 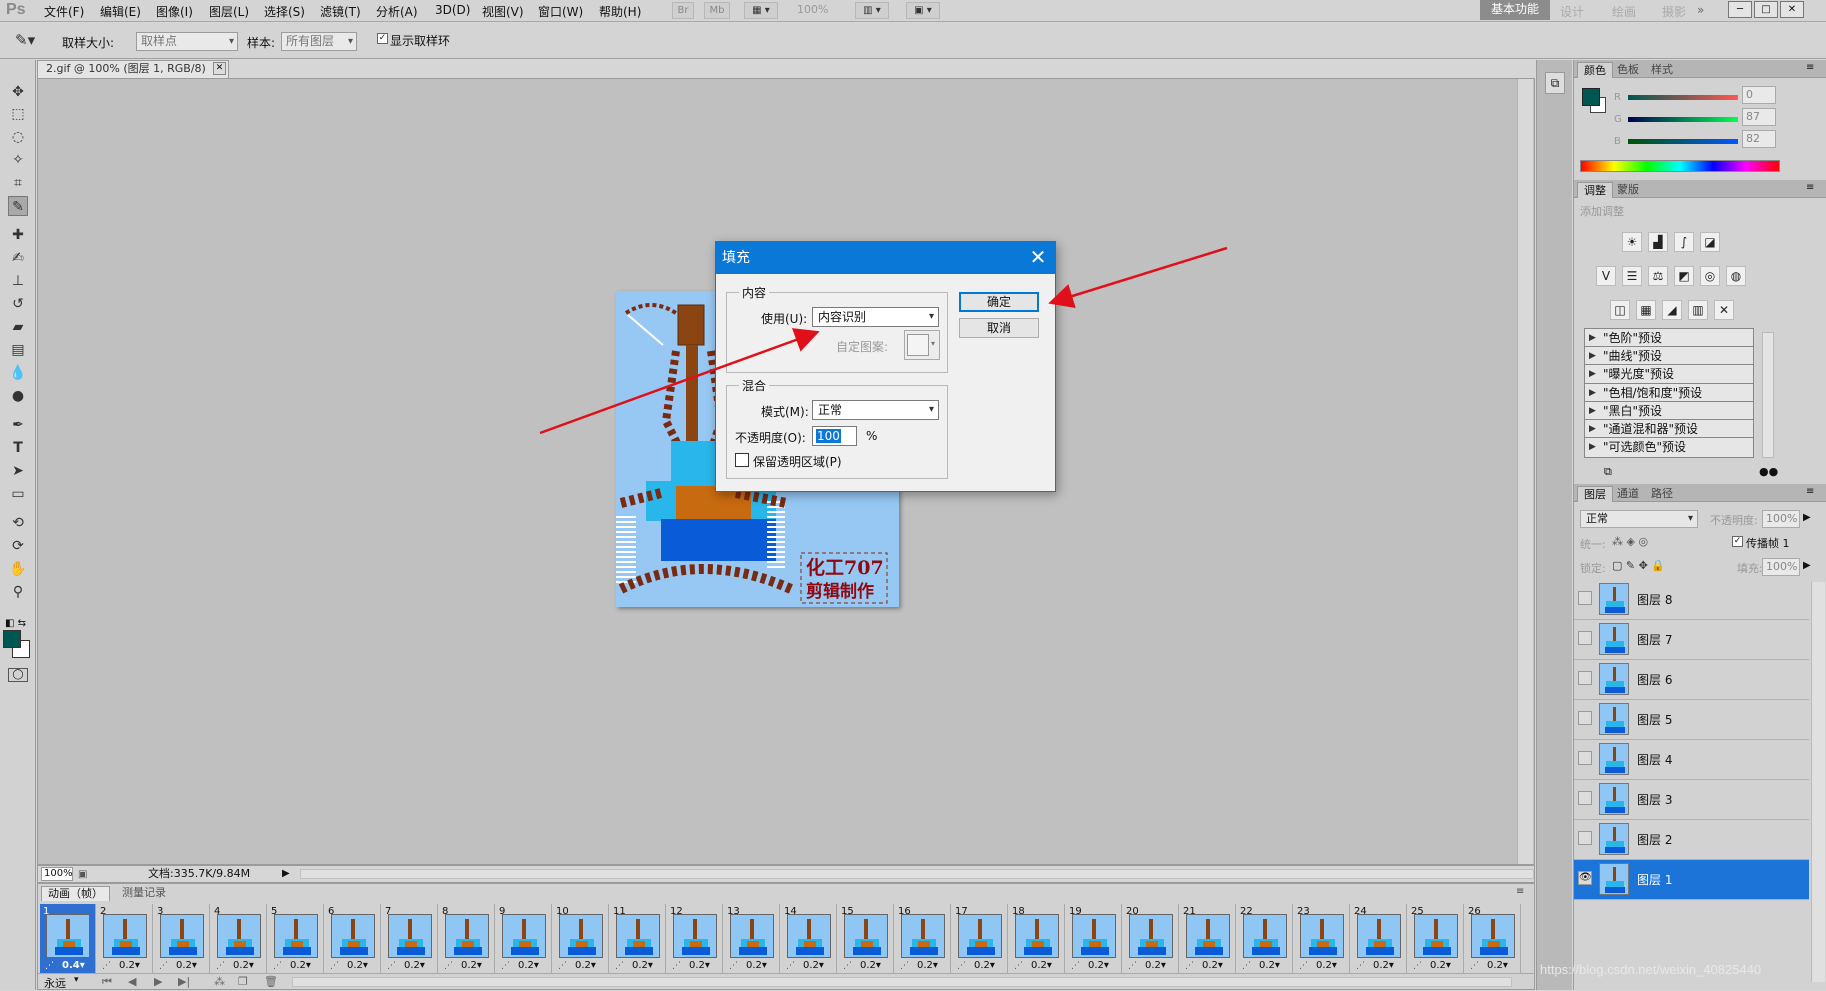 I want to click on eraser-tool-icon: ▰, so click(x=18, y=327).